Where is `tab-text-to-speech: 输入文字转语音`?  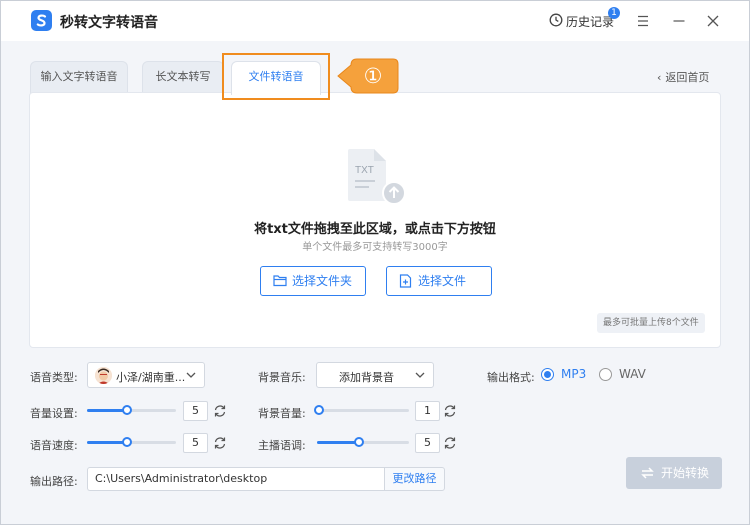 tab-text-to-speech: 输入文字转语音 is located at coordinates (79, 77).